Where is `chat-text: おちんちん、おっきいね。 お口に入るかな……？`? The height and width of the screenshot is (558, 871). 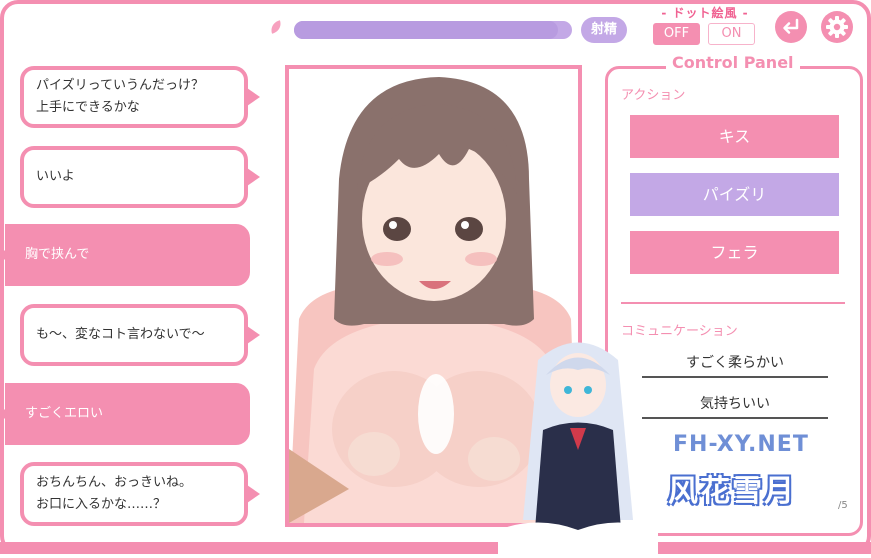
chat-text: おちんちん、おっきいね。 お口に入るかな……？ is located at coordinates (114, 493).